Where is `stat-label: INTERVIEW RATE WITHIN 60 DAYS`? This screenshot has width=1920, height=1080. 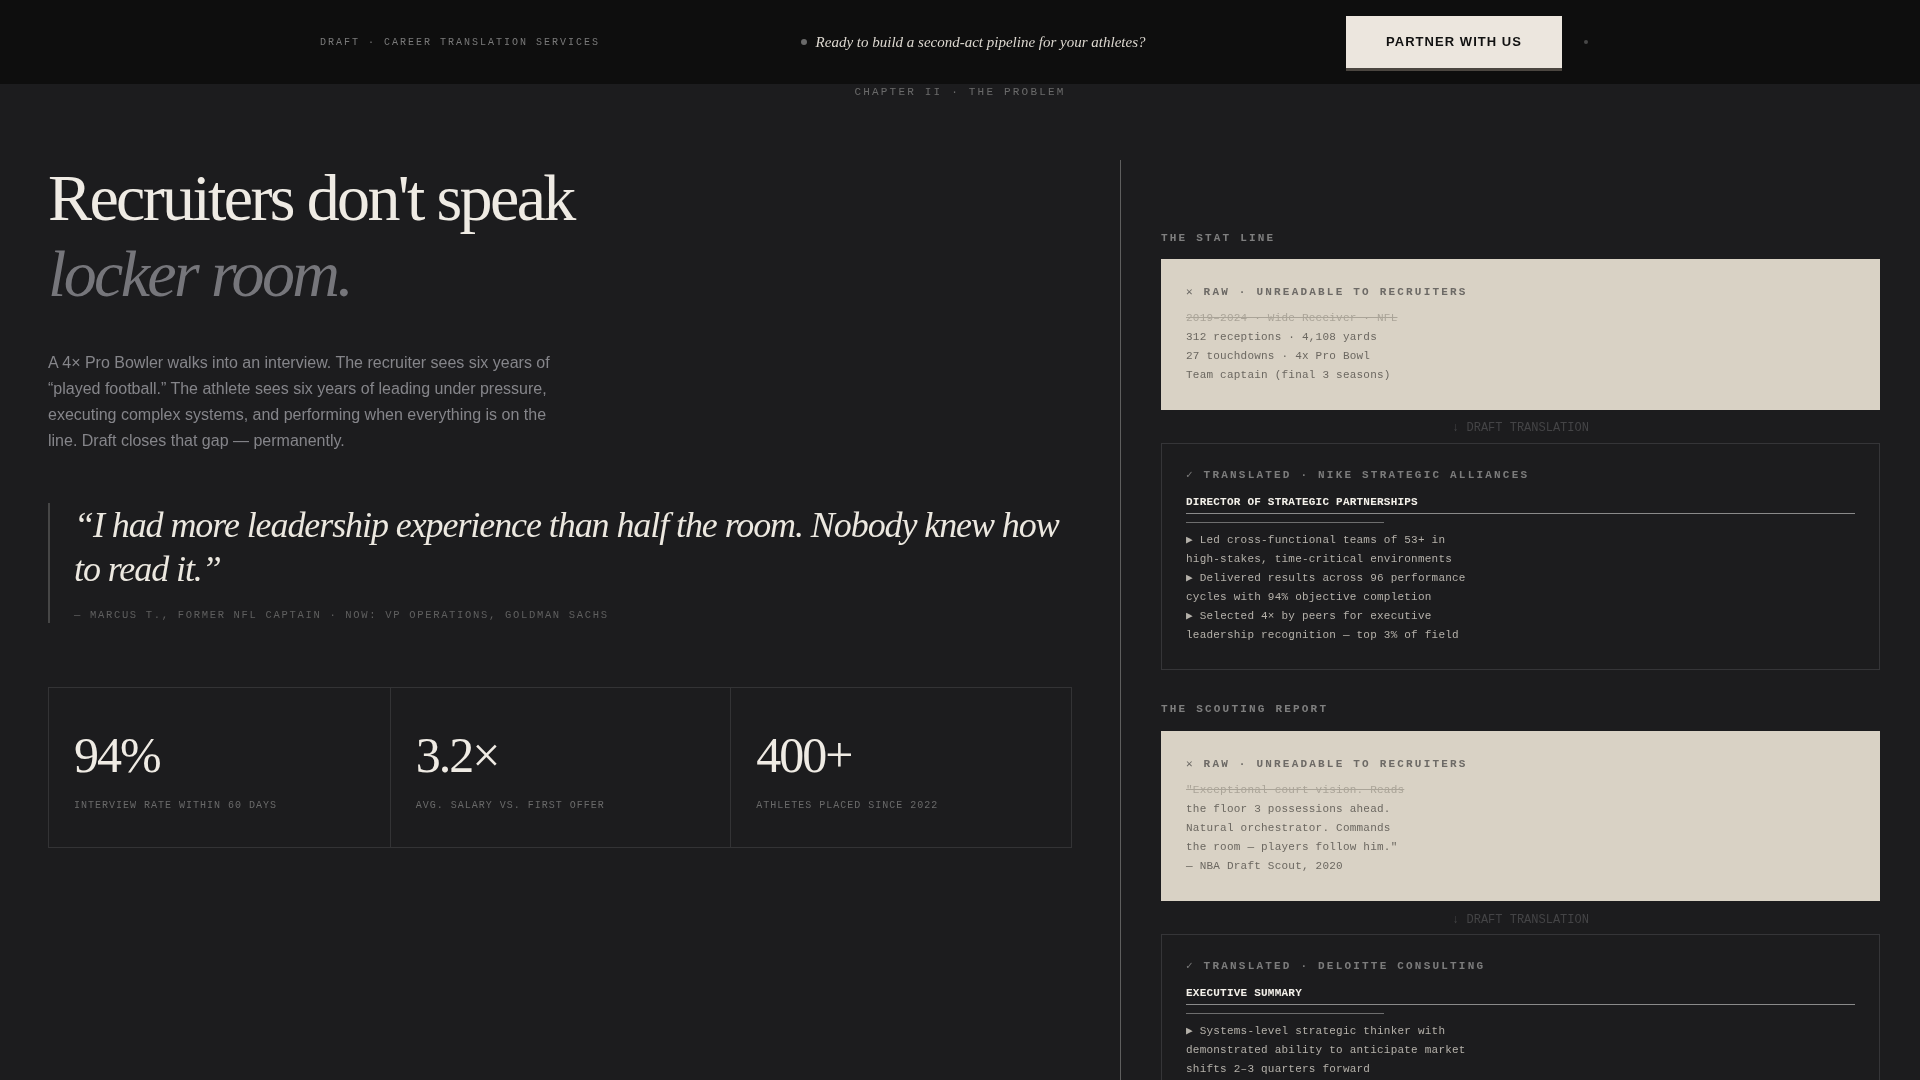
stat-label: INTERVIEW RATE WITHIN 60 DAYS is located at coordinates (176, 806).